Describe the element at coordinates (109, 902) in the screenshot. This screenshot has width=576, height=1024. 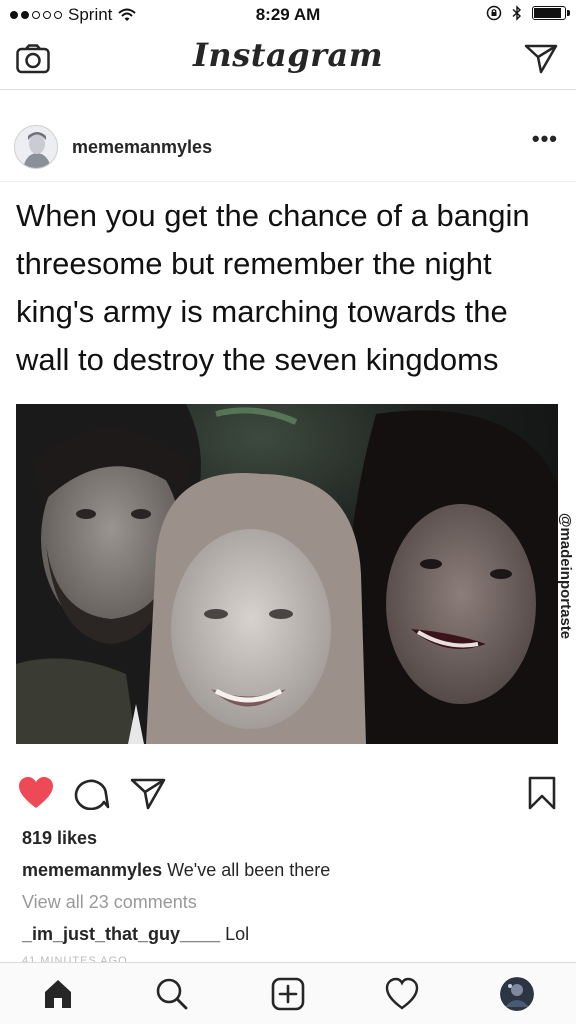
I see `view-all-comments-link: View all 23 comments` at that location.